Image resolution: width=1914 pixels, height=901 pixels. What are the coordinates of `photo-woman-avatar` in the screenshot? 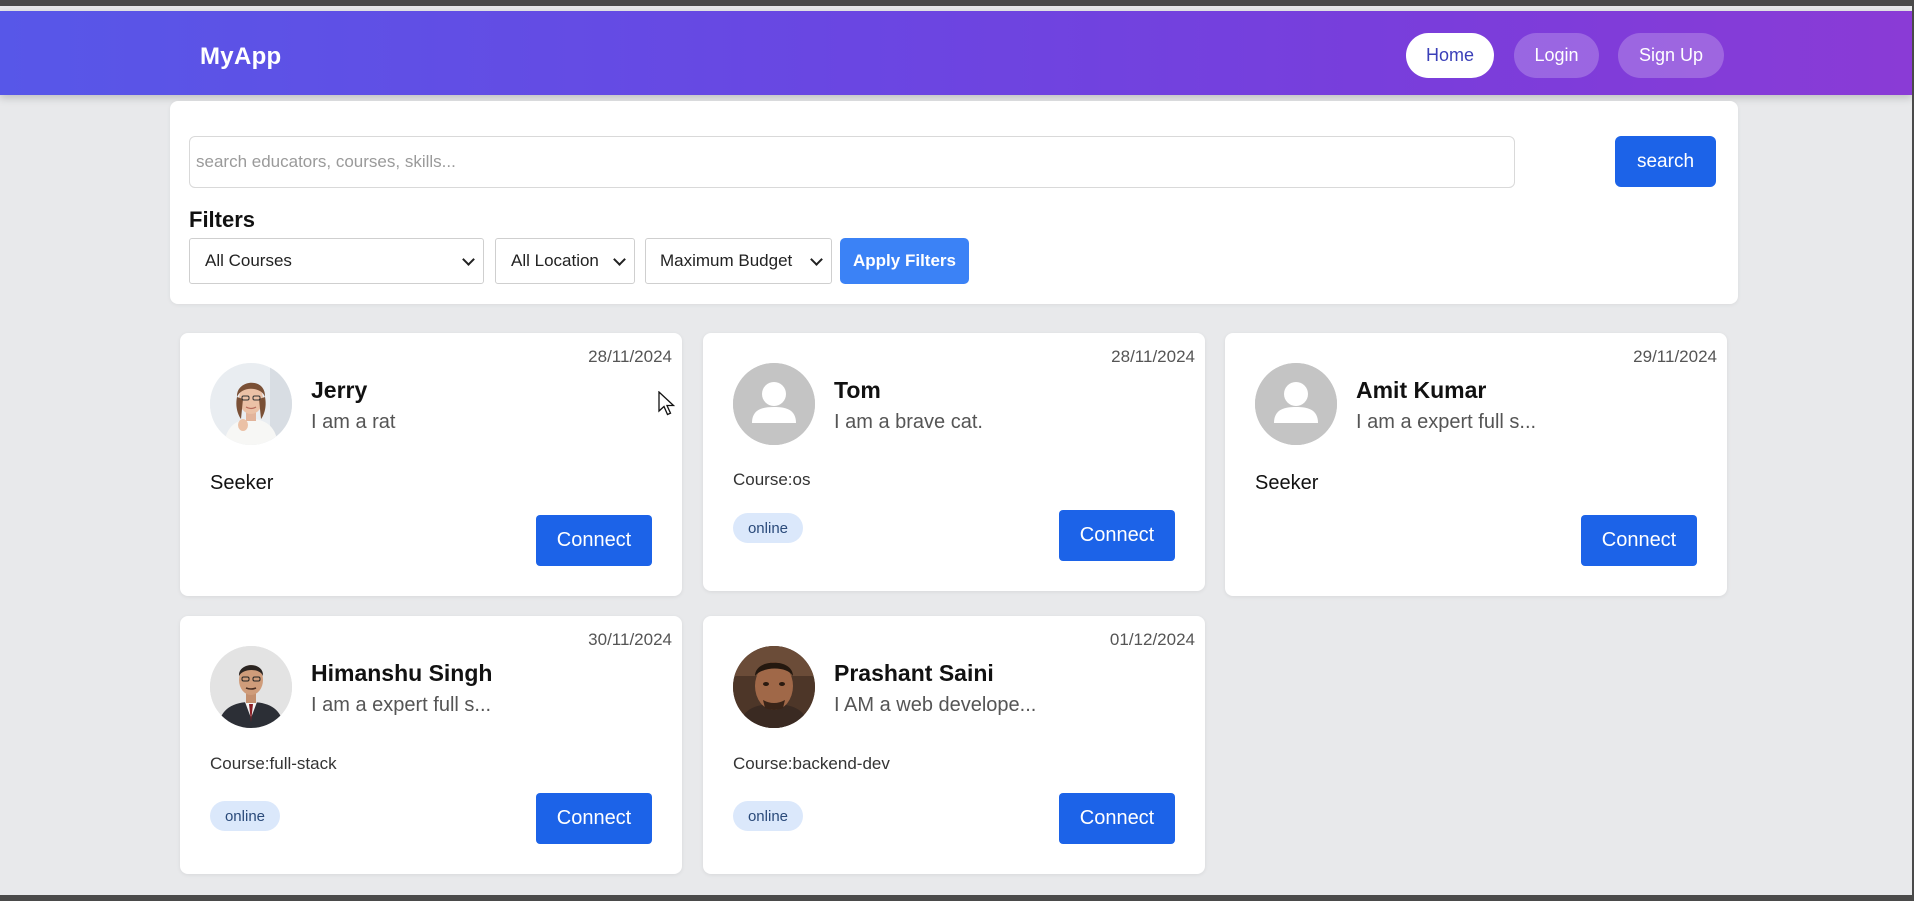 It's located at (251, 404).